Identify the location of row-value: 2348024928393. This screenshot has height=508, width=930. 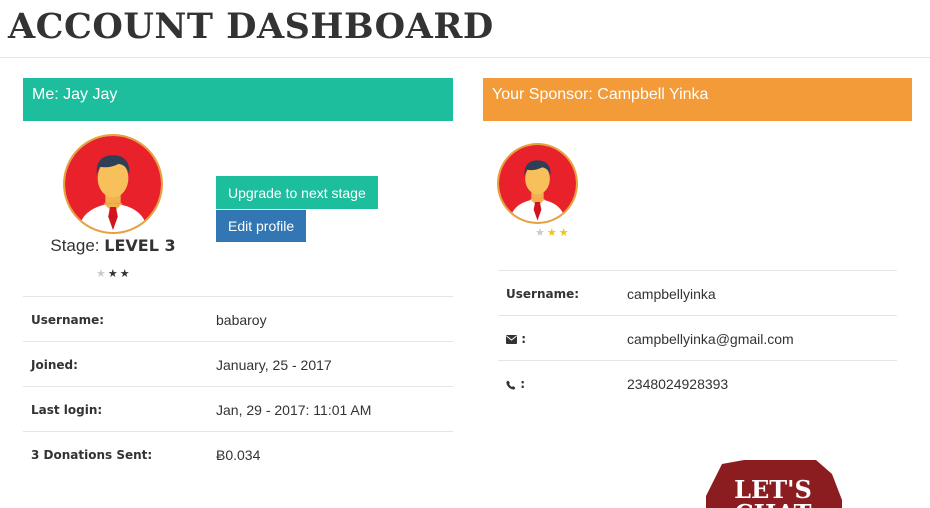
(678, 384).